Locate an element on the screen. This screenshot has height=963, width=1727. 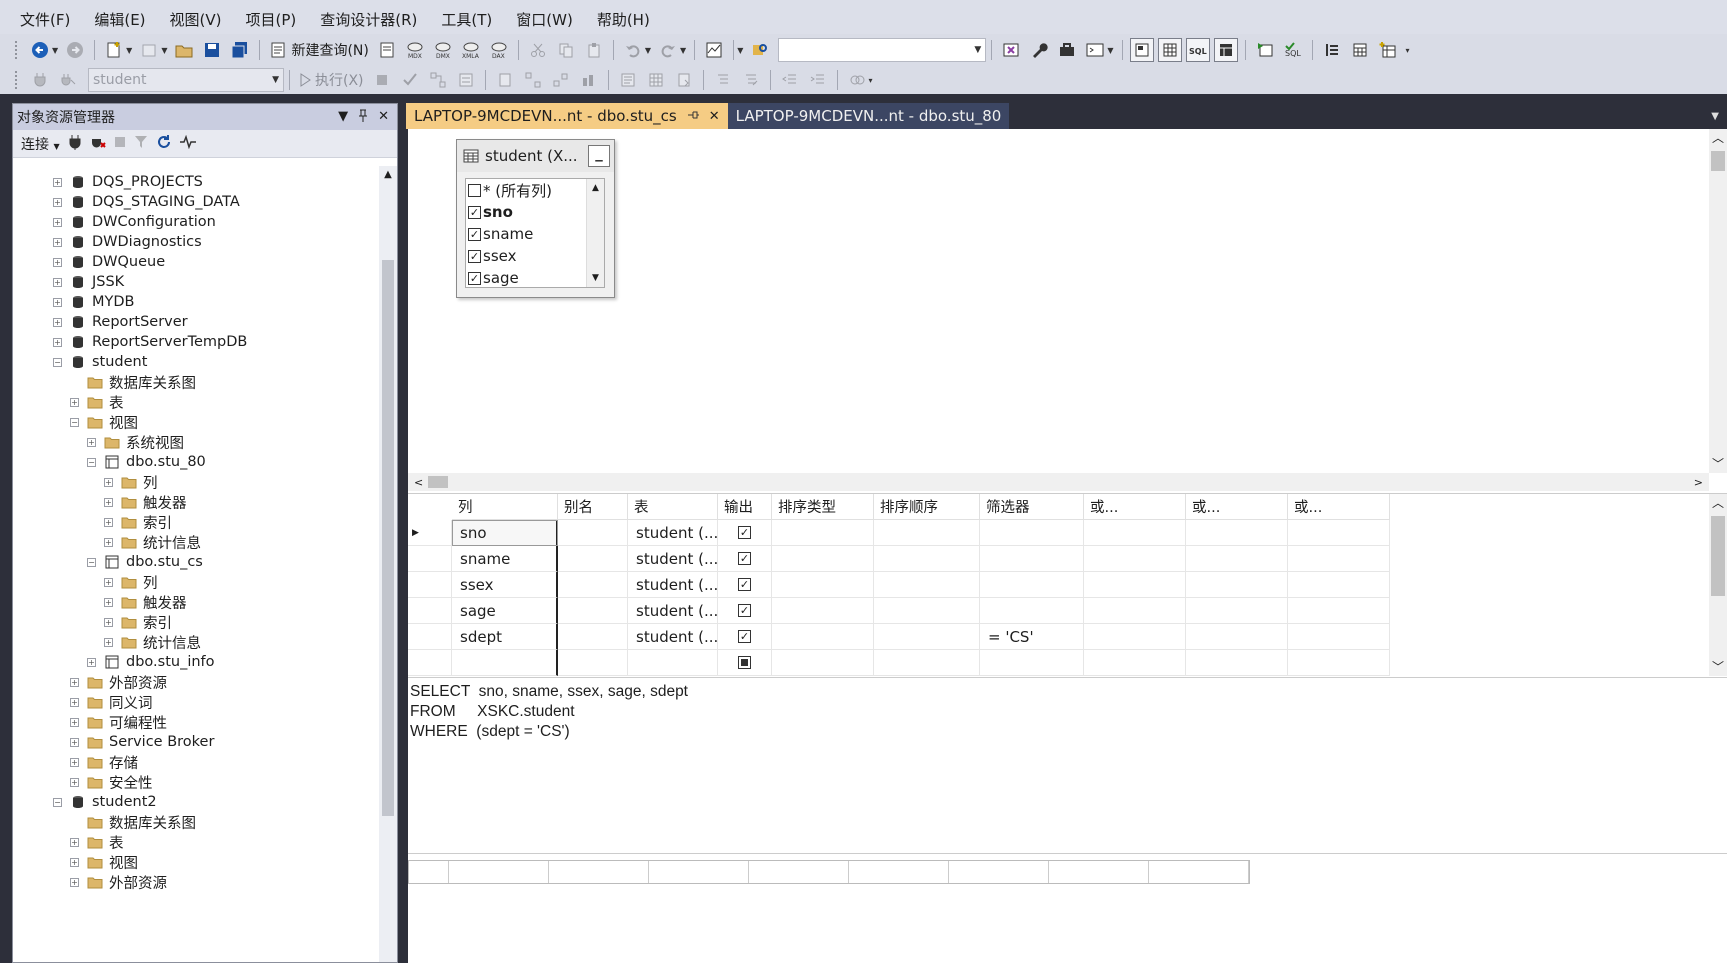
tree-node: + DWDiagnostics is located at coordinates (127, 242).